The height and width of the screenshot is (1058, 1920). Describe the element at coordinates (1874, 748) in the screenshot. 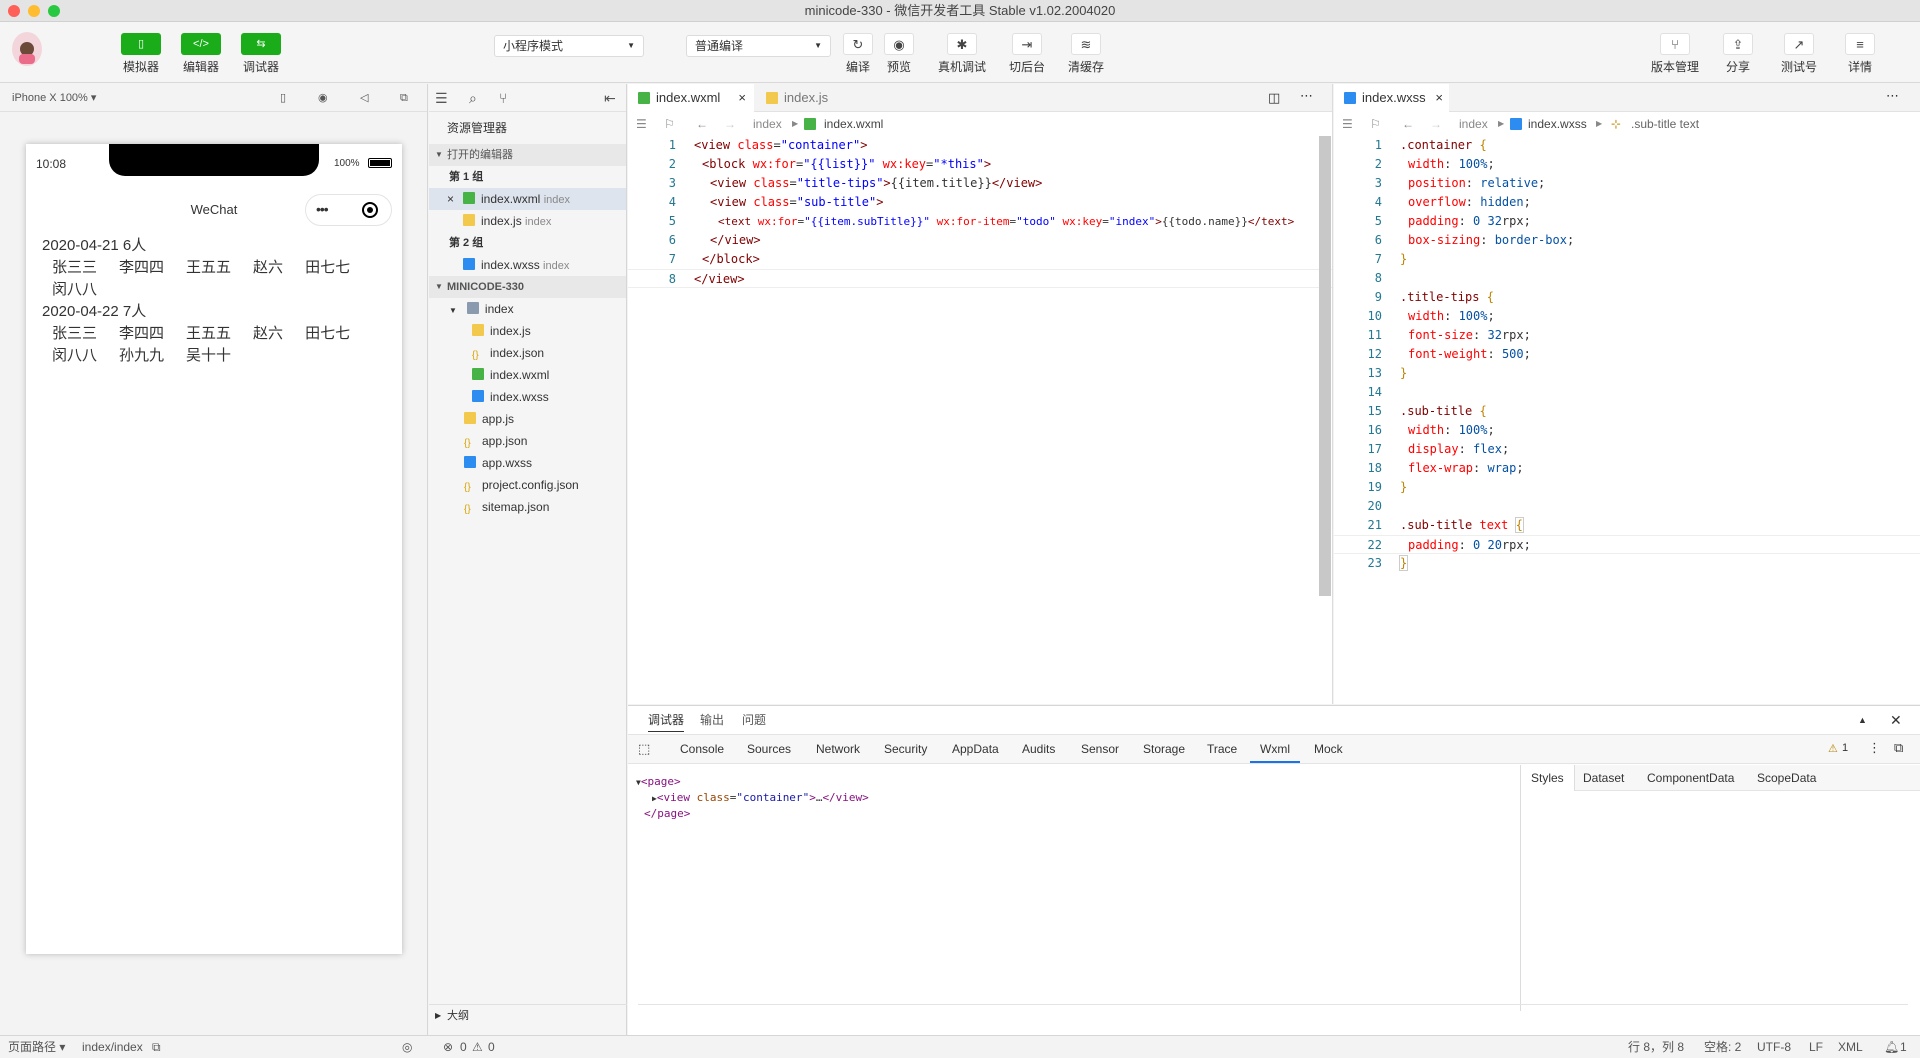

I see `kebab-icon: ⋮` at that location.